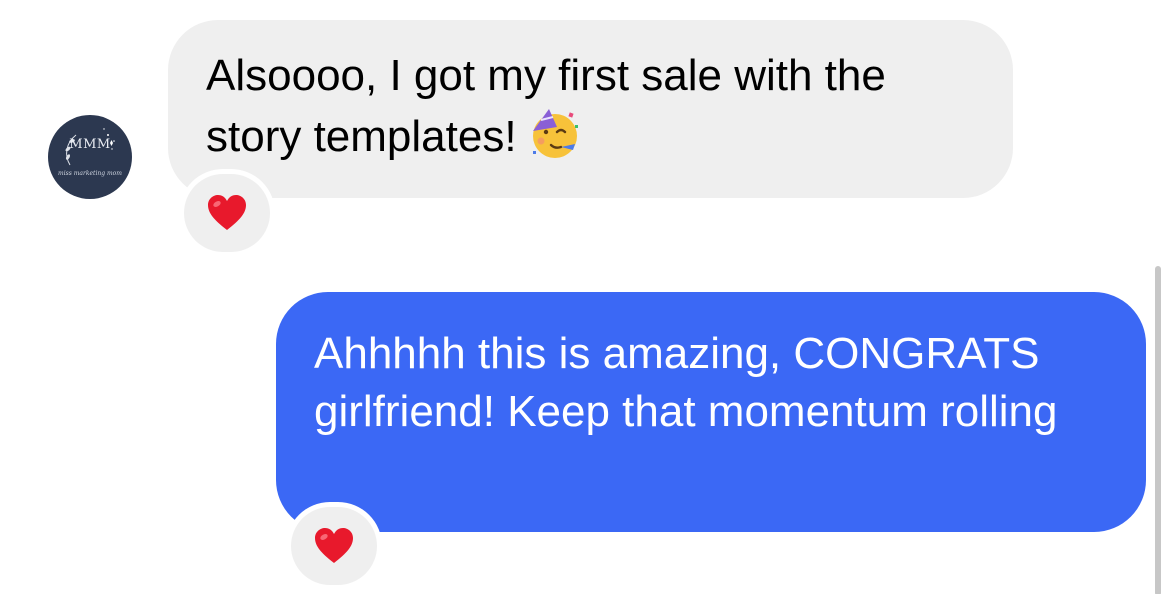  I want to click on scrollbar, so click(1158, 430).